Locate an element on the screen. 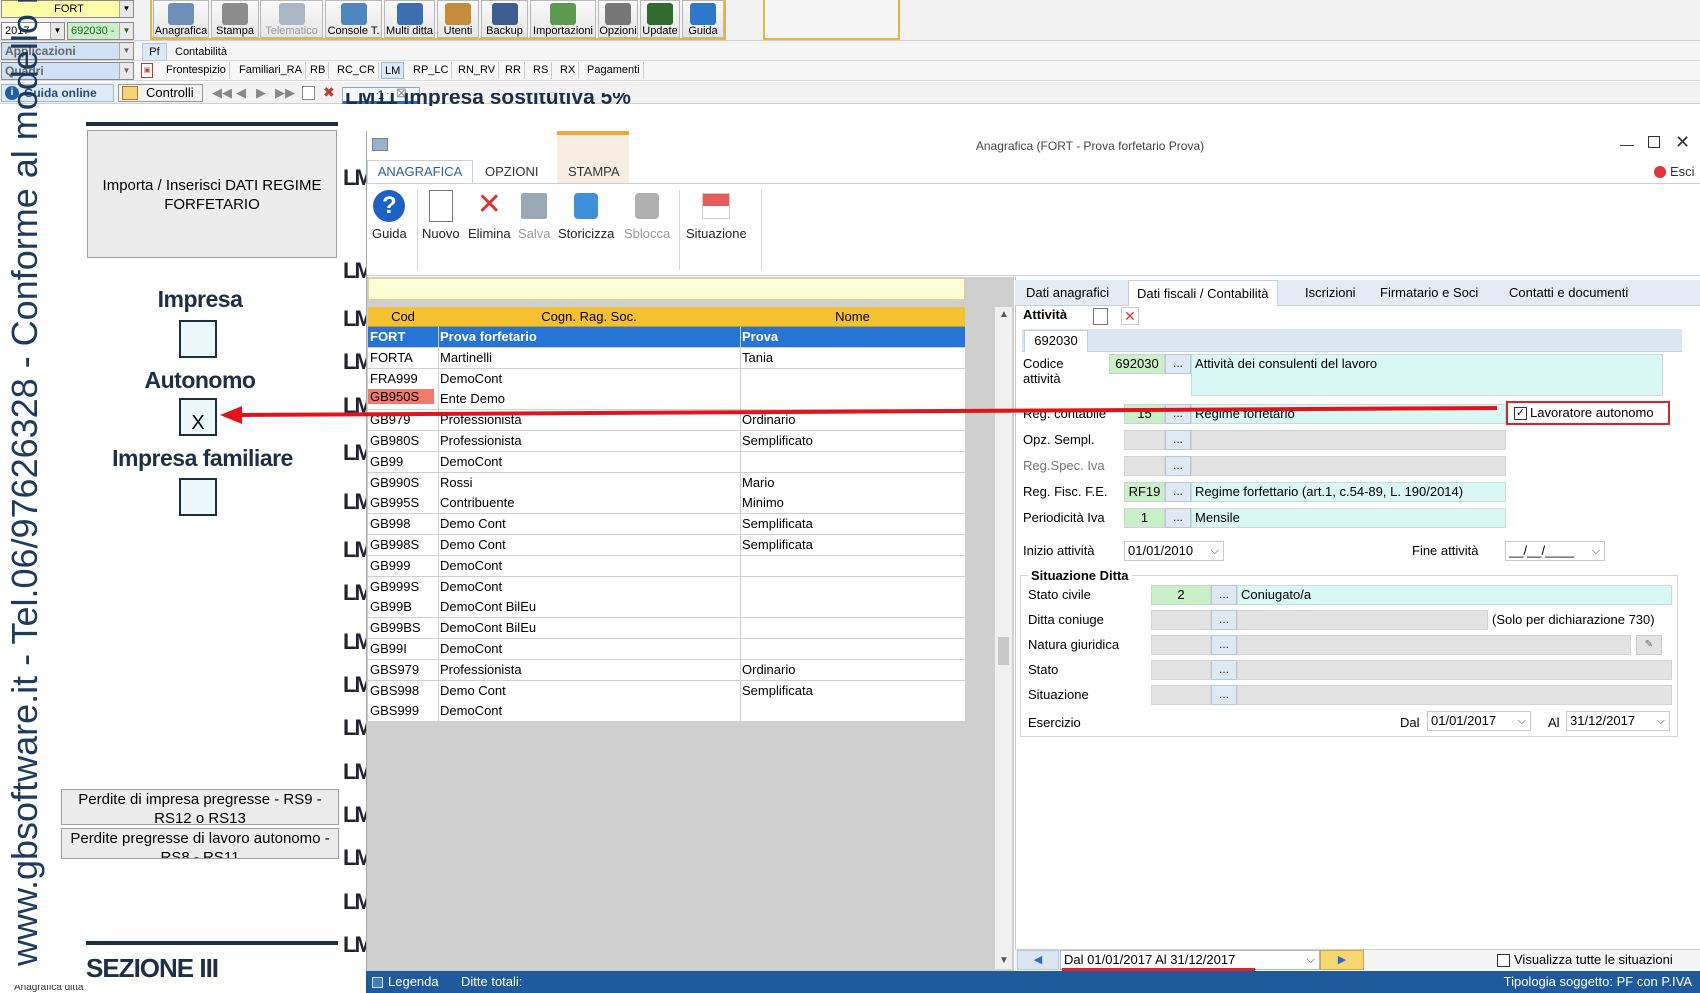 The image size is (1700, 993). toolbar-button-console-t: Console T. is located at coordinates (353, 19).